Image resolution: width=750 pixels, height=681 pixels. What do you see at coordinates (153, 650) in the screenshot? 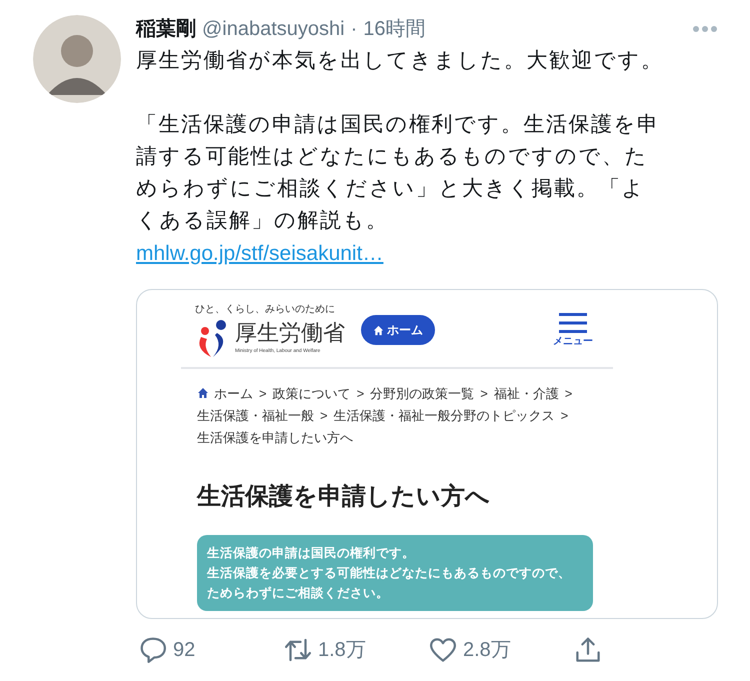
I see `reply-icon` at bounding box center [153, 650].